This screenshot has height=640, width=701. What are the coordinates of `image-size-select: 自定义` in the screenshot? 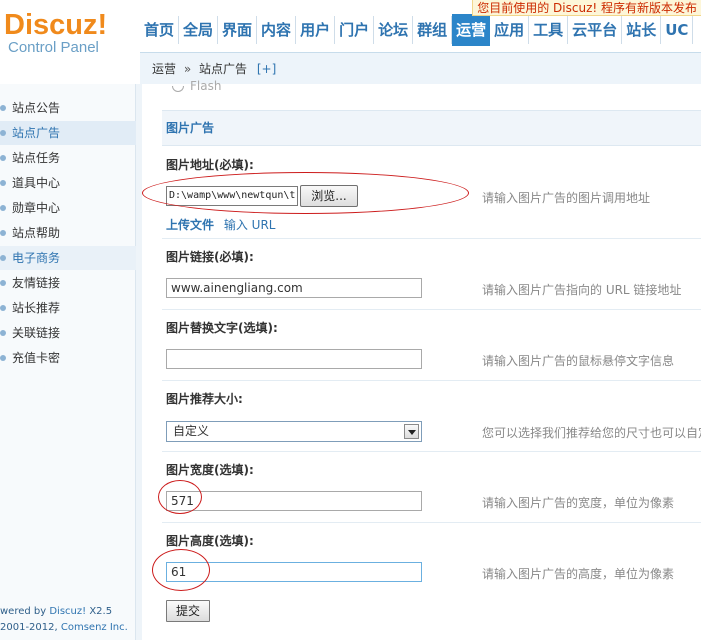 It's located at (294, 431).